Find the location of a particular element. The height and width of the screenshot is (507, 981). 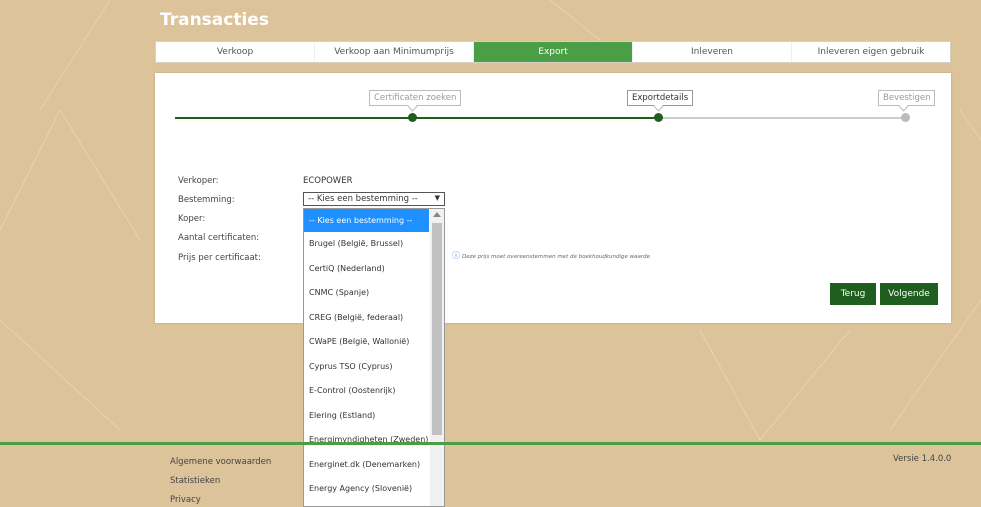

back-button: Terug is located at coordinates (853, 294).